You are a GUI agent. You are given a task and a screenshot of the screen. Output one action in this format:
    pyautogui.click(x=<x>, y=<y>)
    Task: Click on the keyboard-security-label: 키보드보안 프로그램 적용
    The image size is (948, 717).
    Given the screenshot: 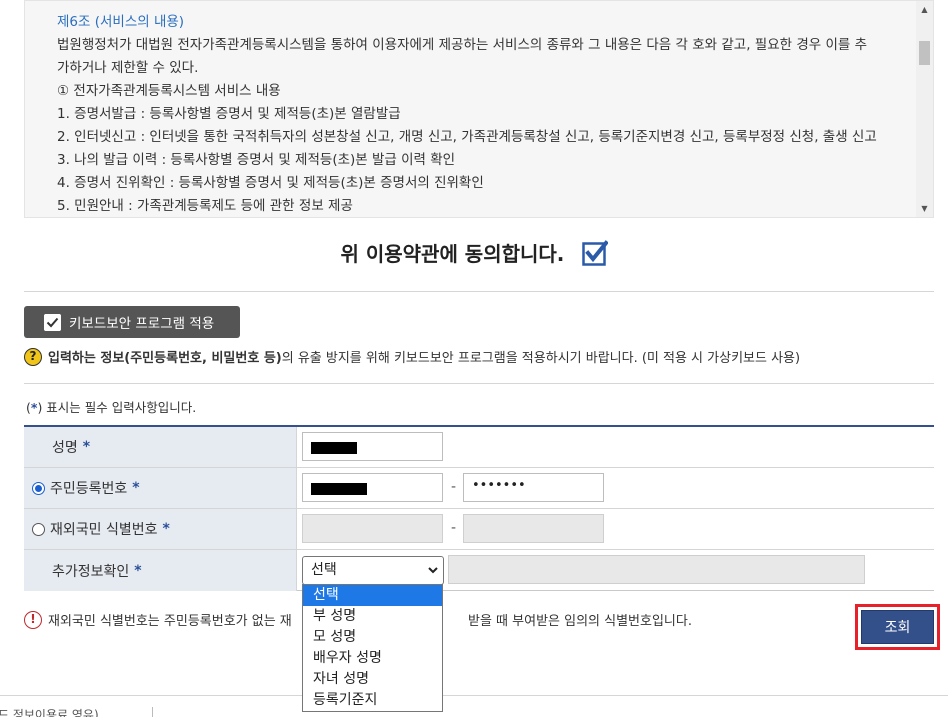 What is the action you would take?
    pyautogui.click(x=142, y=324)
    